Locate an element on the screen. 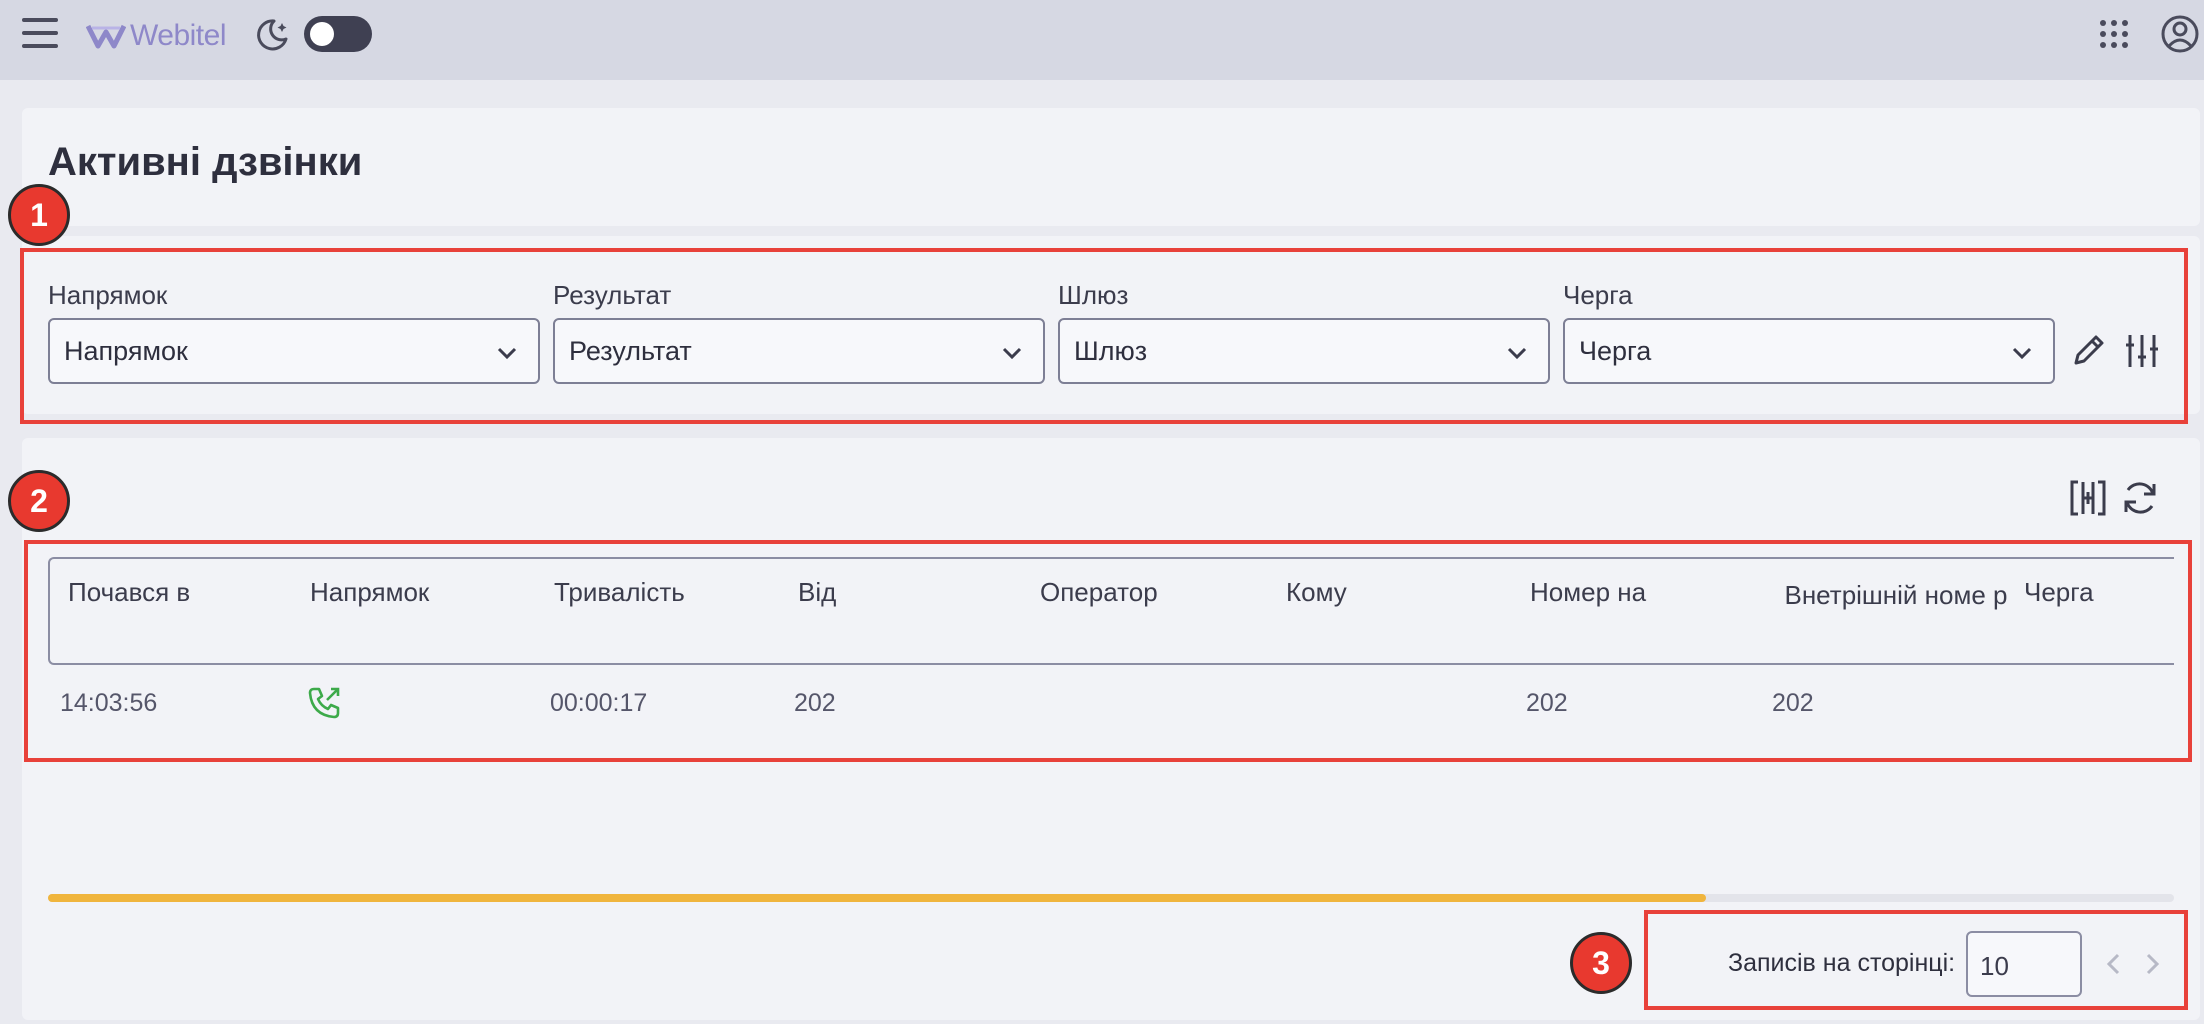  user-icon is located at coordinates (2180, 34).